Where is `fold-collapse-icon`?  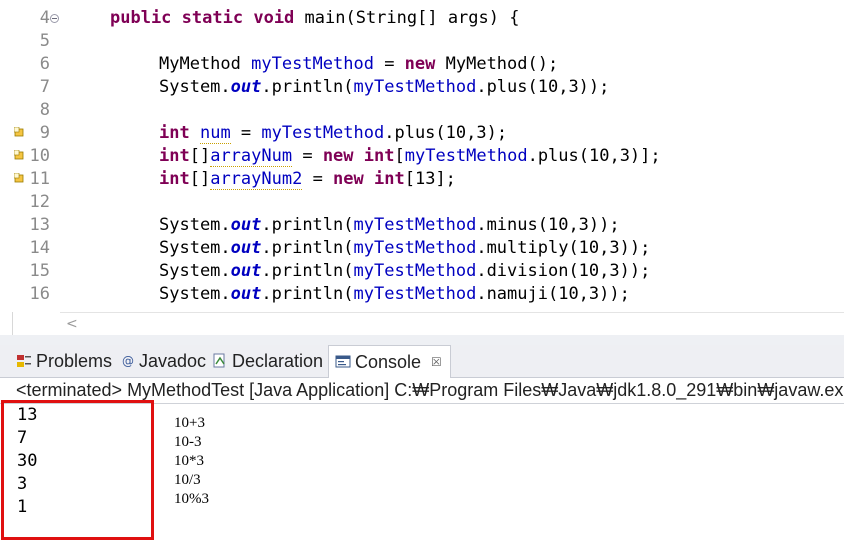 fold-collapse-icon is located at coordinates (54, 18).